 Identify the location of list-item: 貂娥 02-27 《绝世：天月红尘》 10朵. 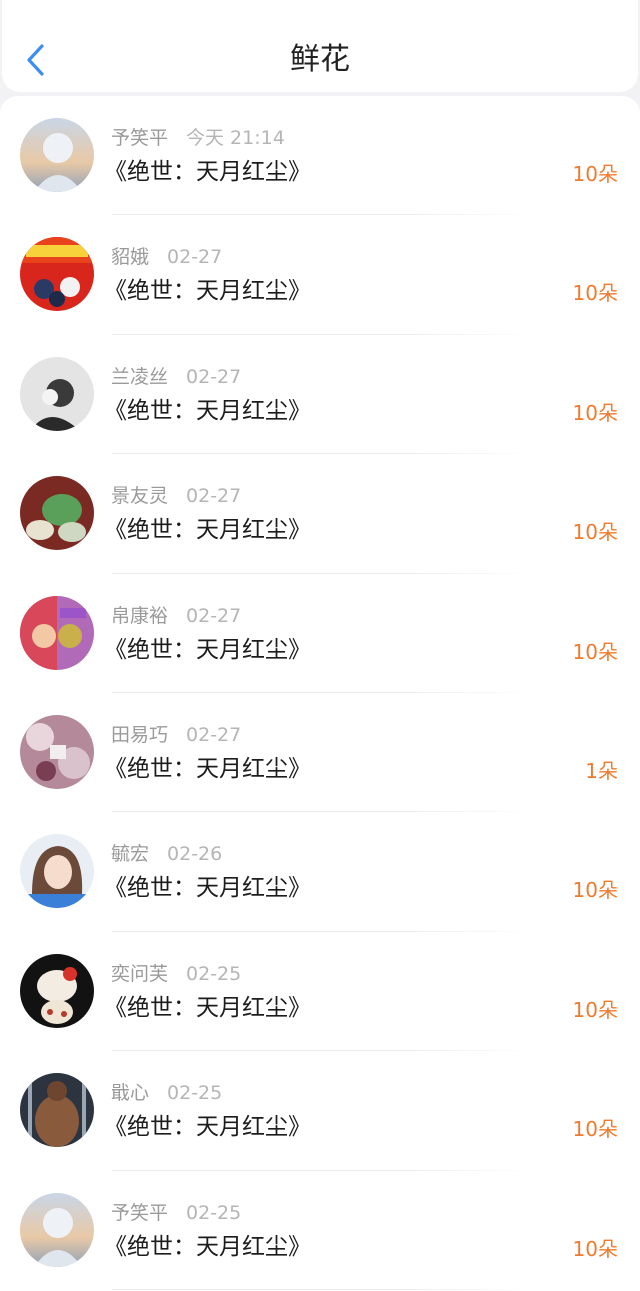
(320, 275).